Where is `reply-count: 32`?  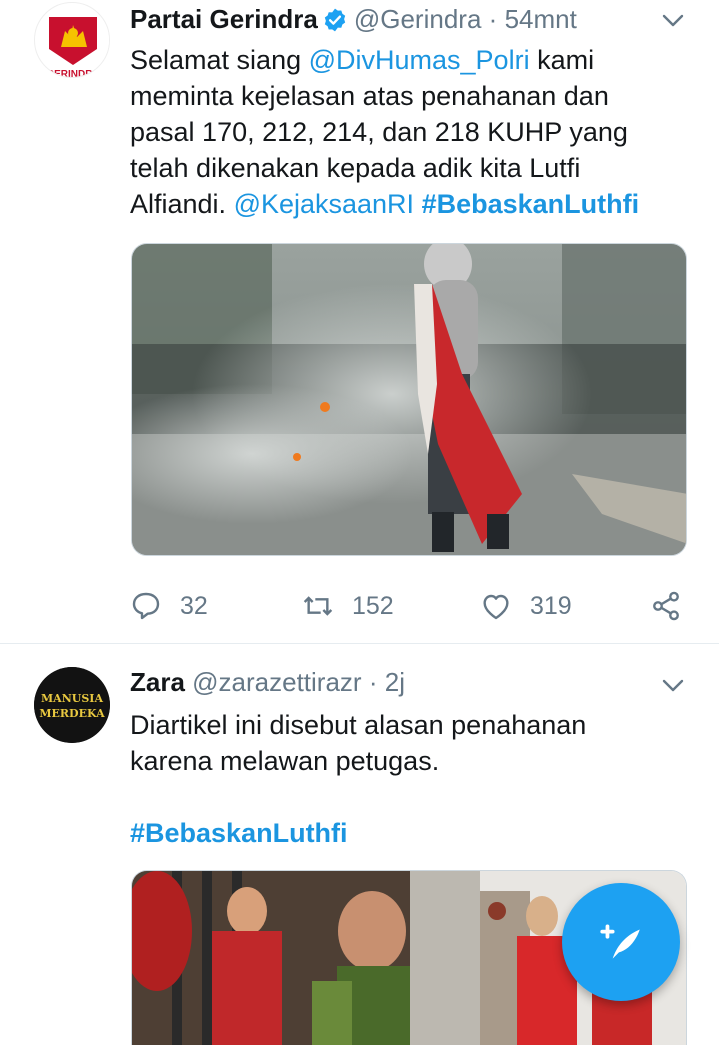
reply-count: 32 is located at coordinates (194, 605).